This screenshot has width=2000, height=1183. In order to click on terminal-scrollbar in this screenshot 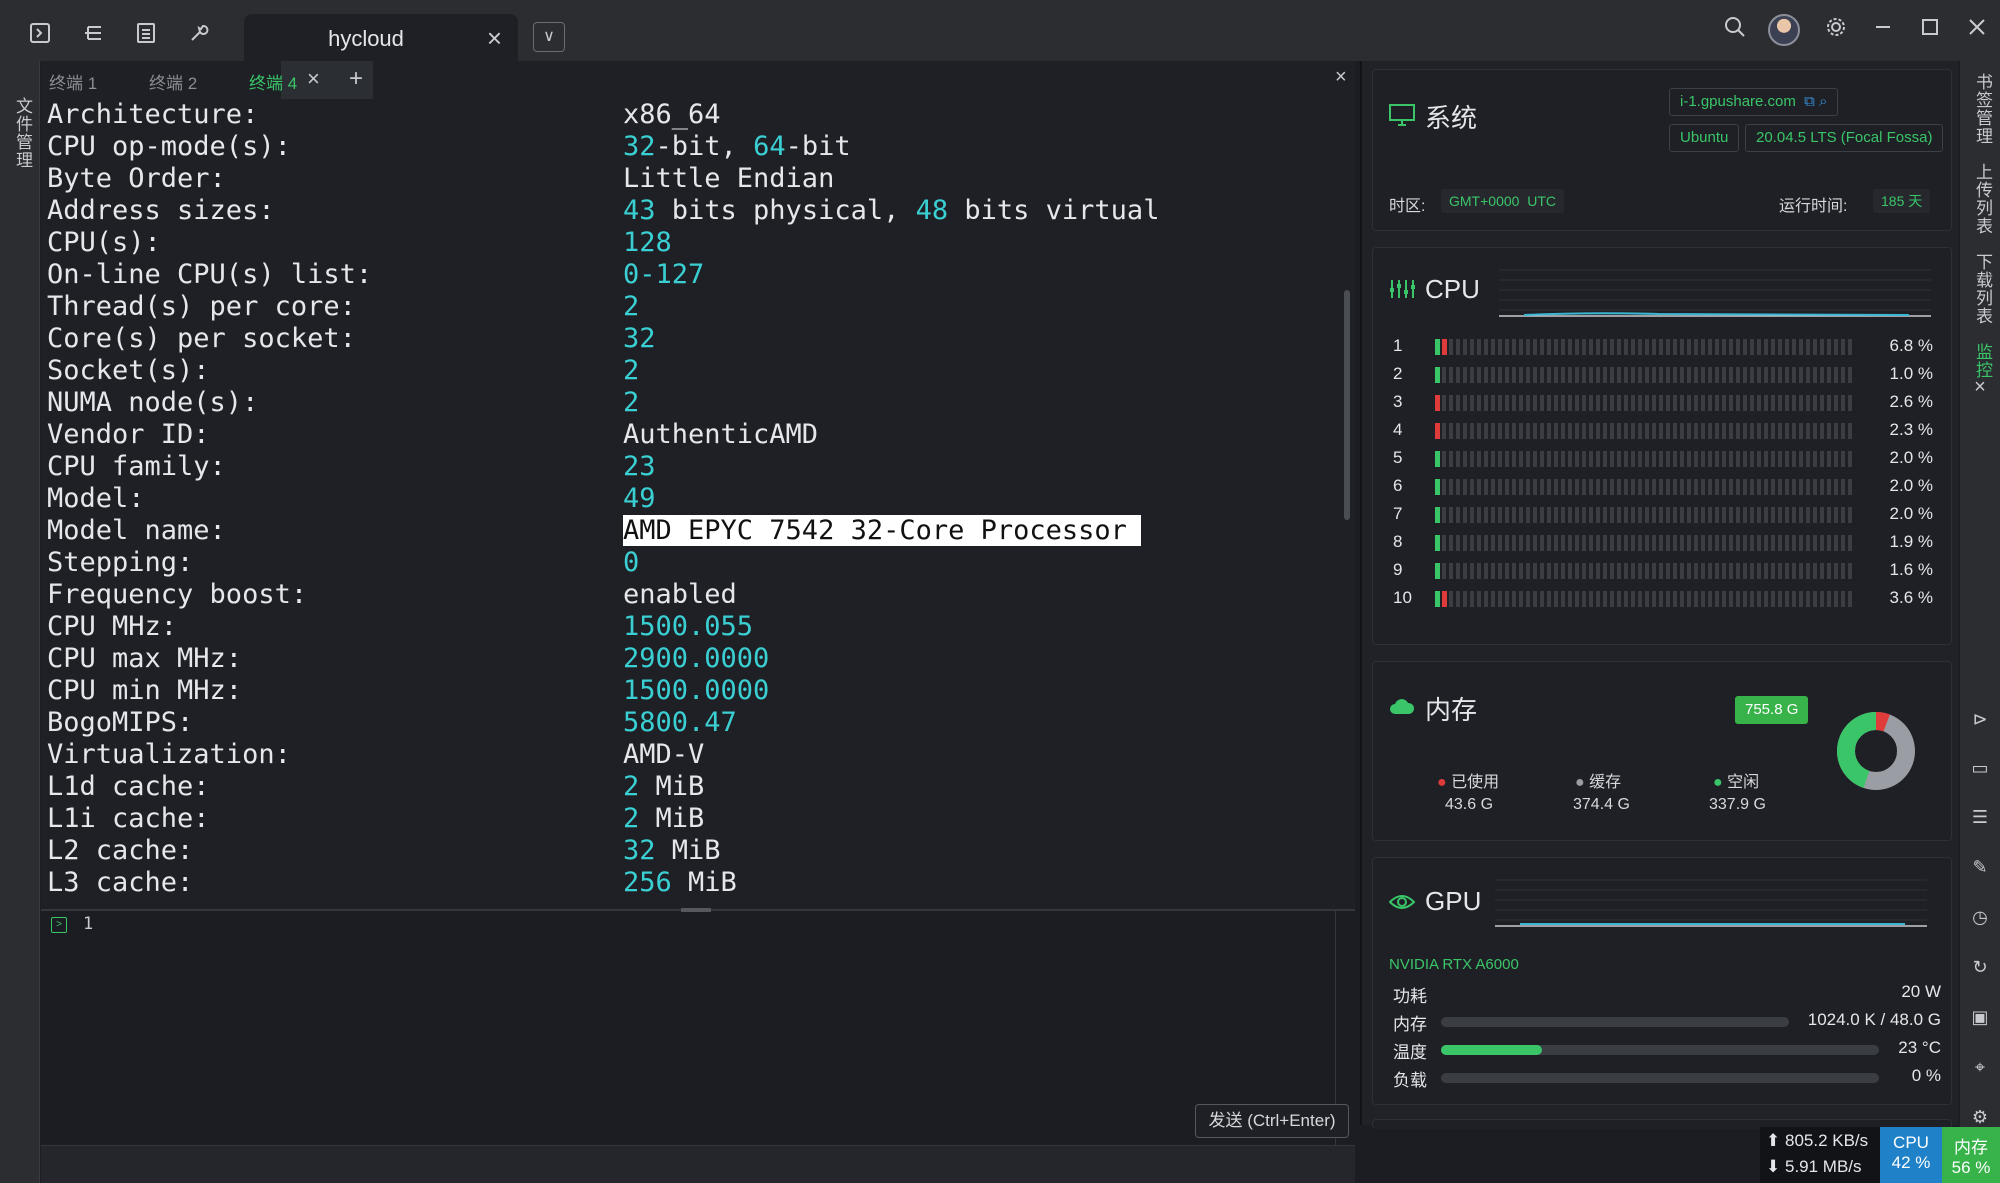, I will do `click(1347, 405)`.